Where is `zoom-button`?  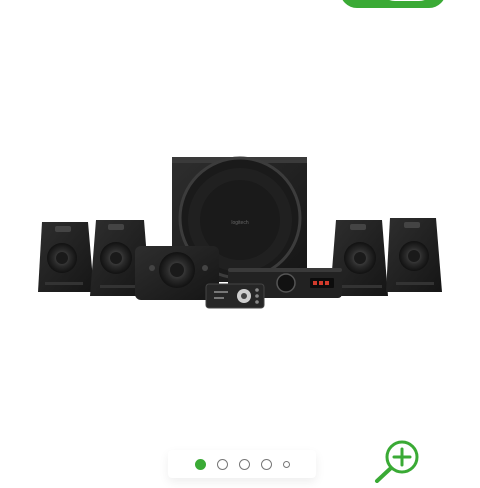
zoom-button is located at coordinates (397, 460).